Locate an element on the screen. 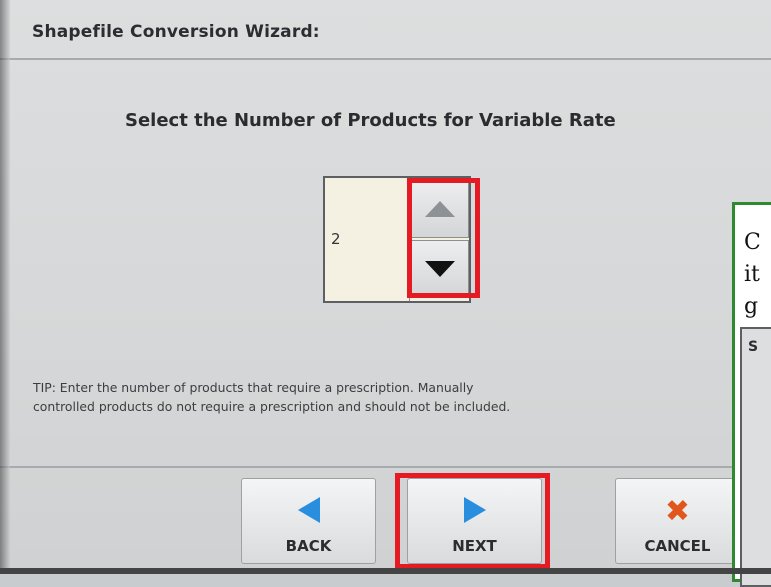 The image size is (771, 587). stepper-arrows-highlight is located at coordinates (443, 238).